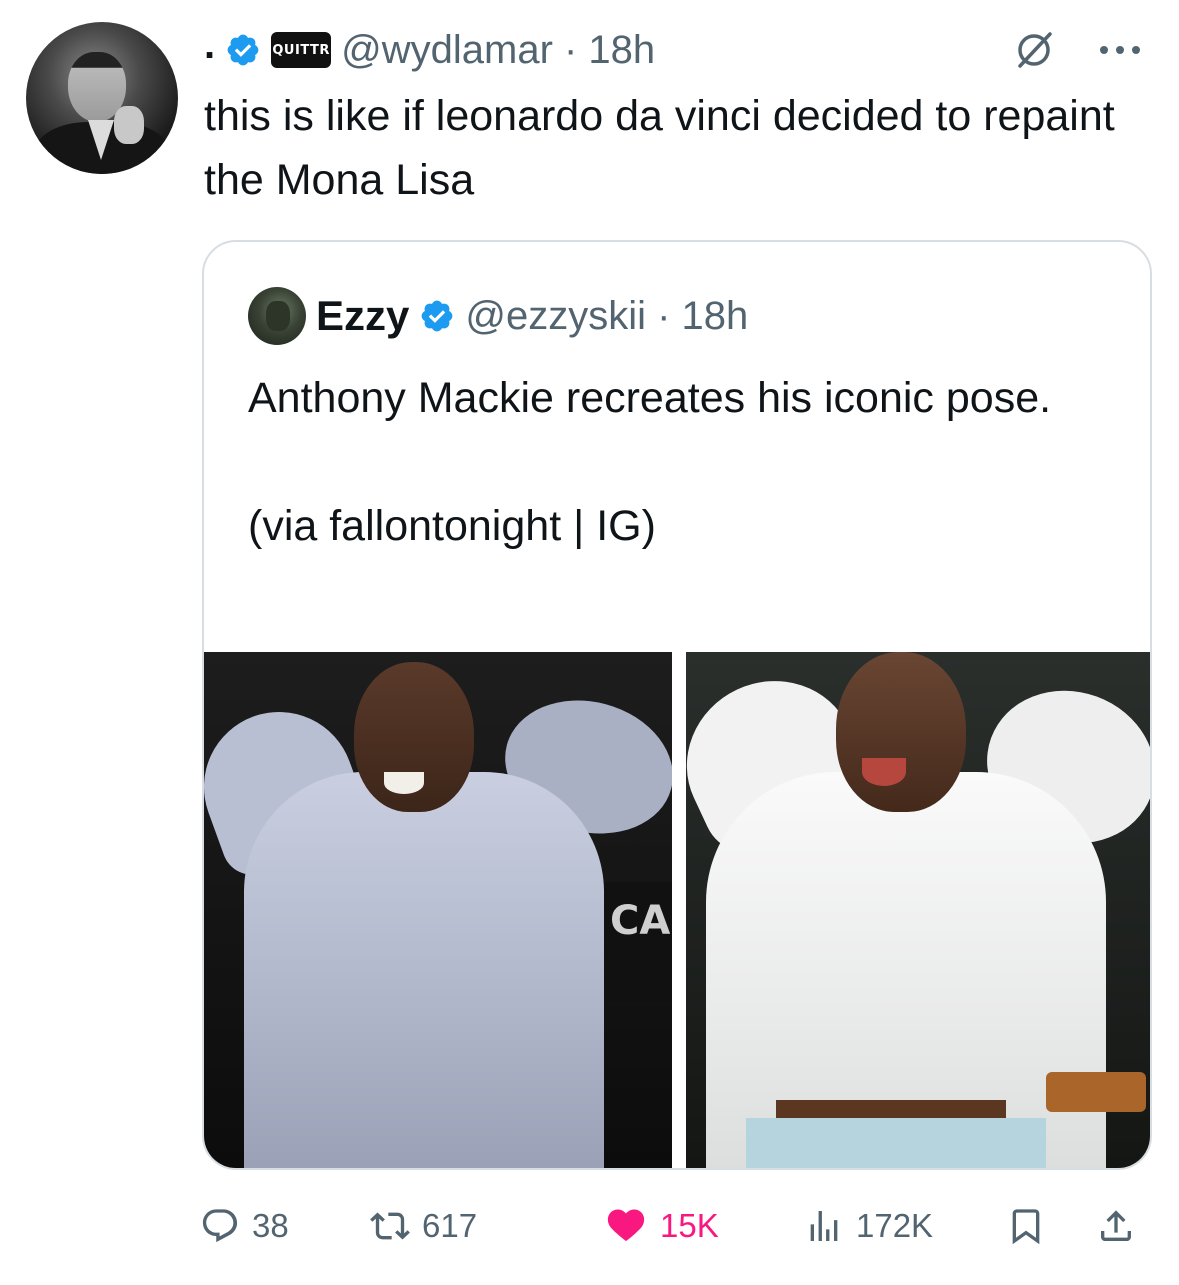 This screenshot has width=1179, height=1285. I want to click on heart-icon, so click(626, 1225).